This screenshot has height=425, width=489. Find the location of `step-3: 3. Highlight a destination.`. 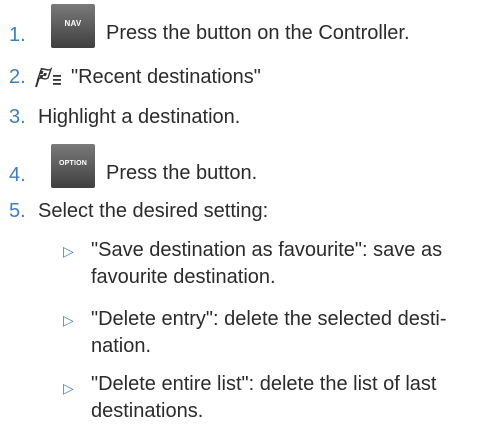

step-3: 3. Highlight a destination. is located at coordinates (120, 117).